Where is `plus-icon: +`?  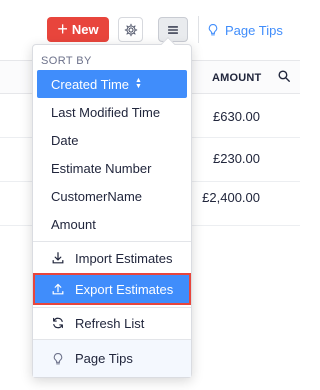 plus-icon: + is located at coordinates (62, 28).